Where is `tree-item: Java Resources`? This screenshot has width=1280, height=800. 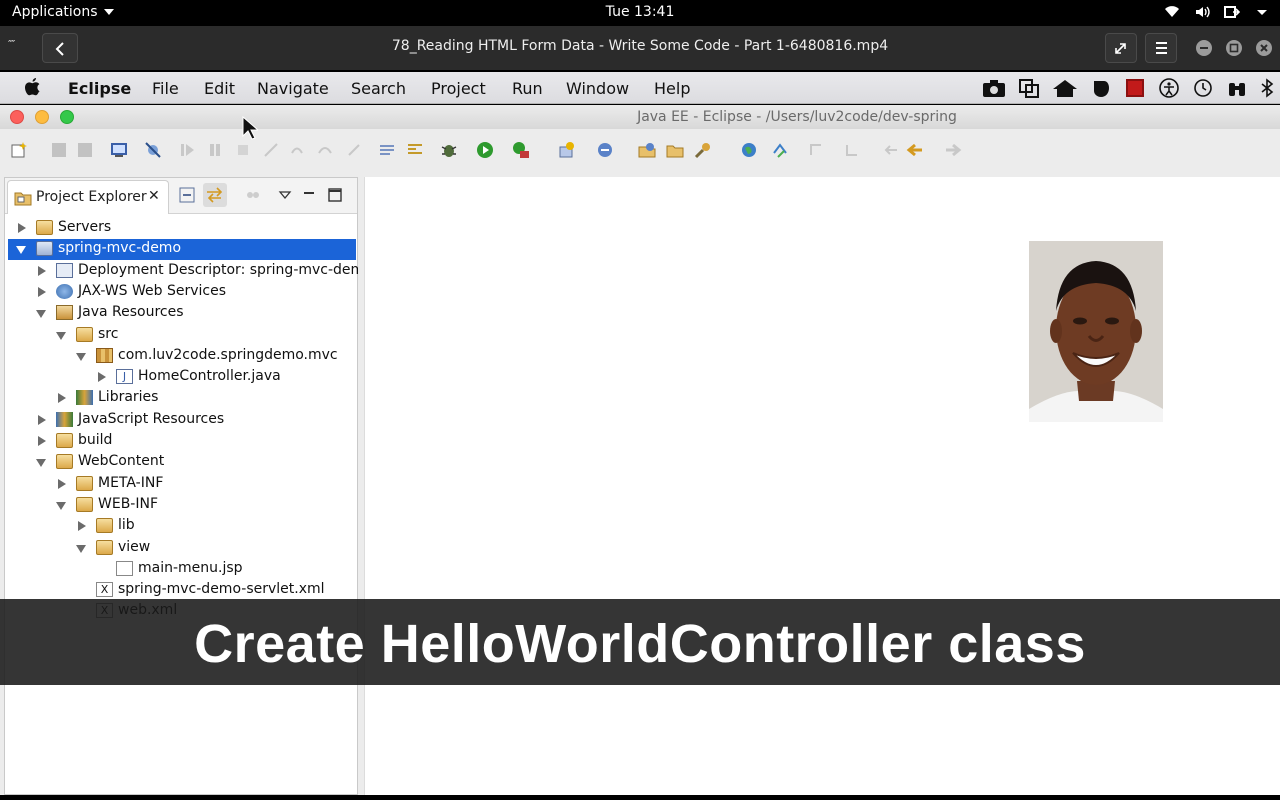
tree-item: Java Resources is located at coordinates (182, 313).